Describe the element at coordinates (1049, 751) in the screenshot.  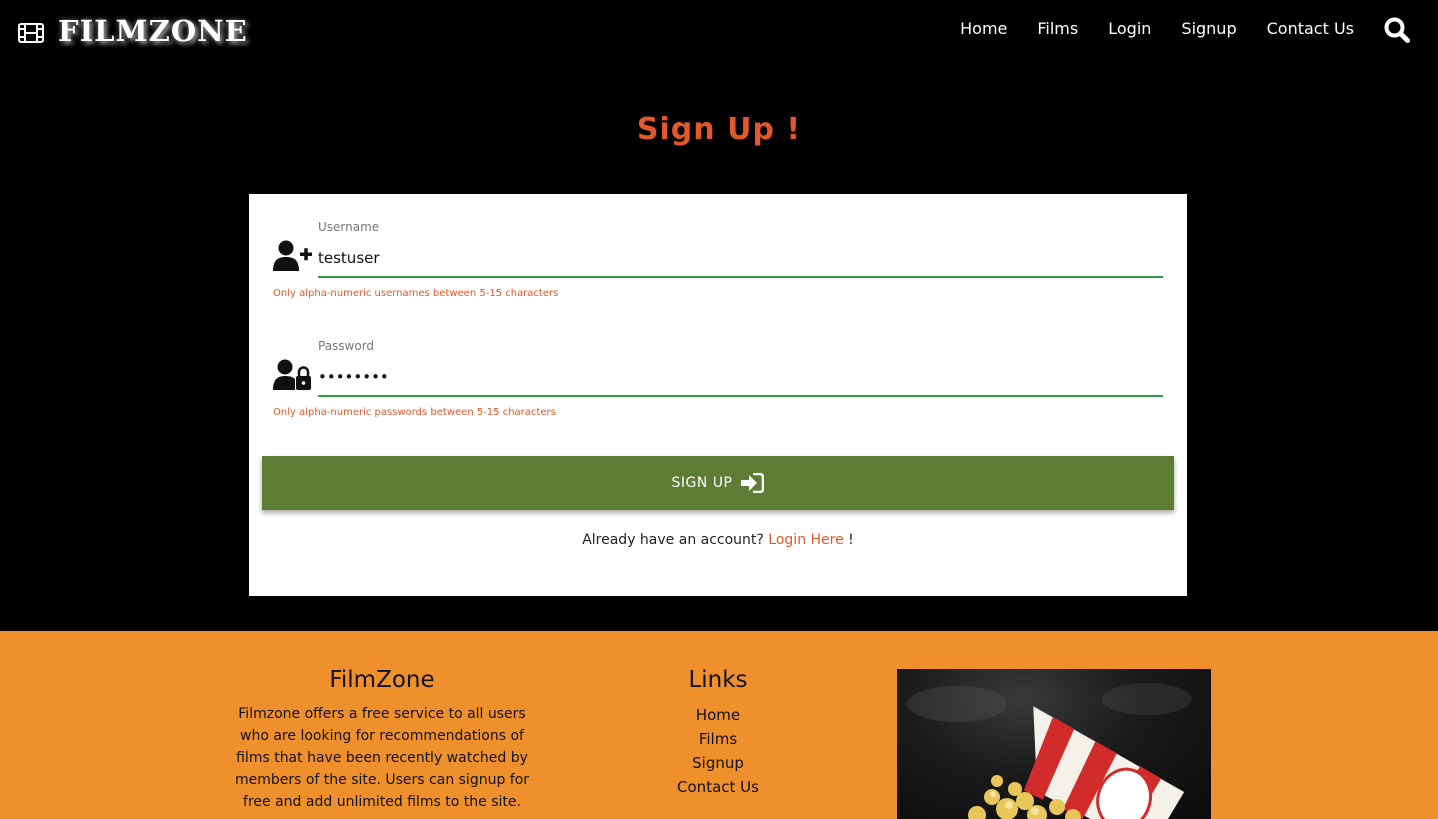
I see `popcorn-illustration` at that location.